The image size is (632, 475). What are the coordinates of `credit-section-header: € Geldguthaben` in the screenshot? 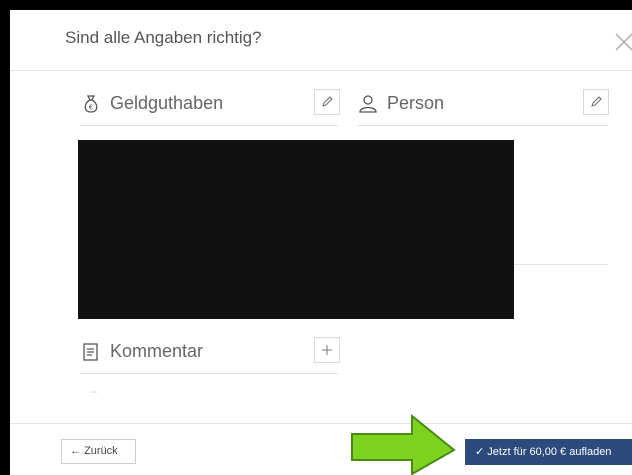 It's located at (210, 105).